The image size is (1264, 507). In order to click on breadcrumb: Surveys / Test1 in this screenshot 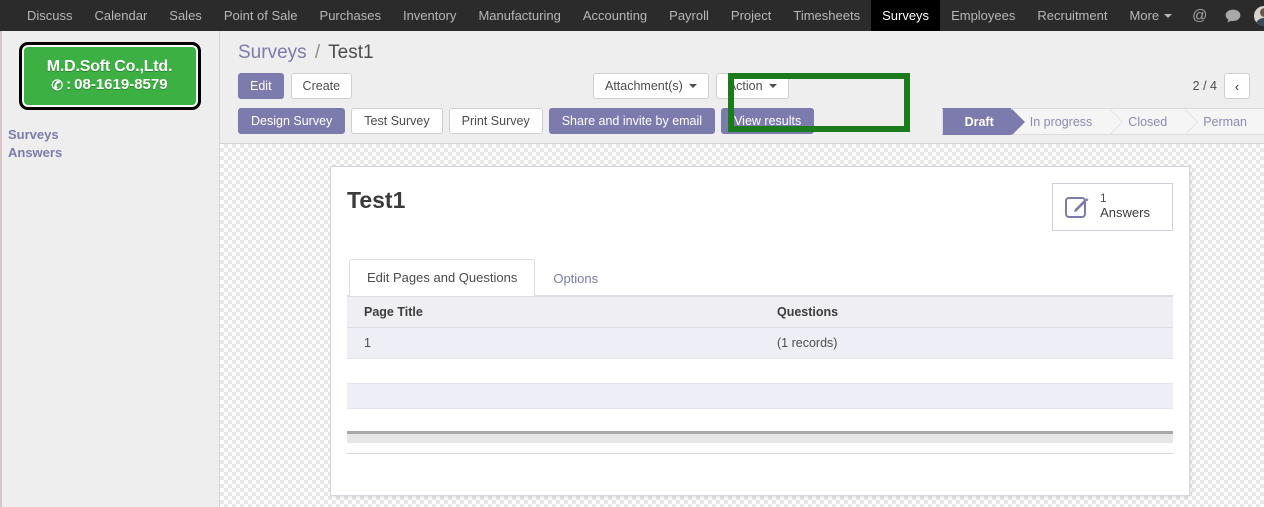, I will do `click(744, 53)`.